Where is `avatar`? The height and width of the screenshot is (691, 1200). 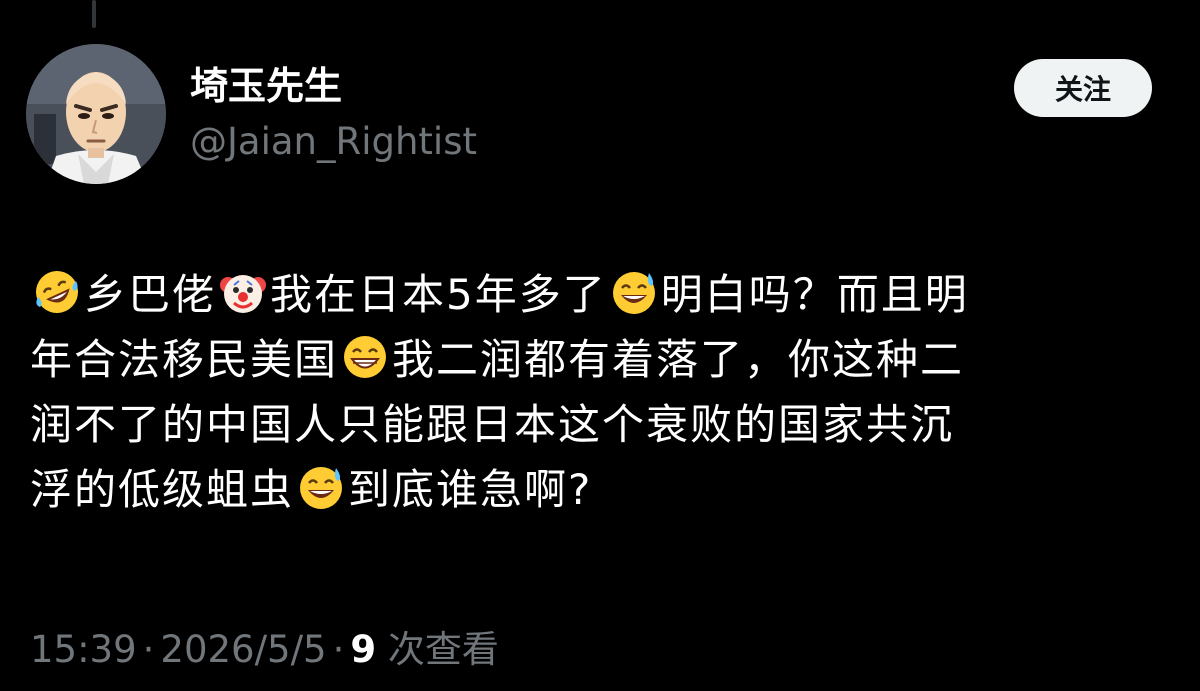
avatar is located at coordinates (96, 114).